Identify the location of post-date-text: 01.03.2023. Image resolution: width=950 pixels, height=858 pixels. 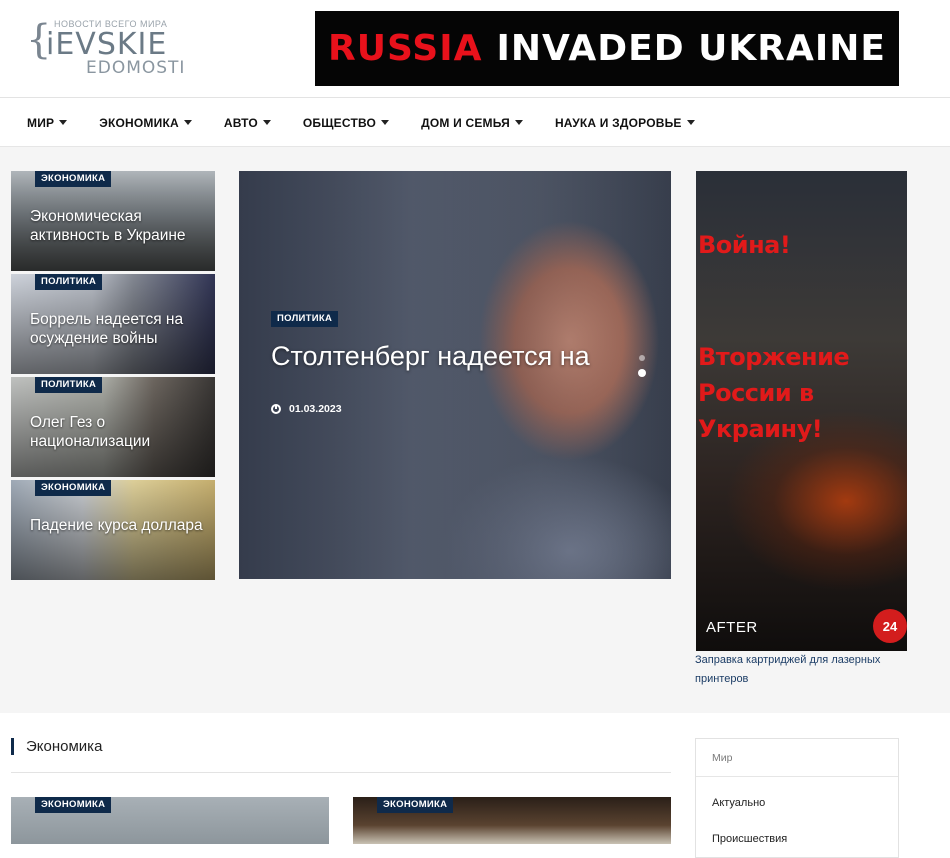
(315, 409).